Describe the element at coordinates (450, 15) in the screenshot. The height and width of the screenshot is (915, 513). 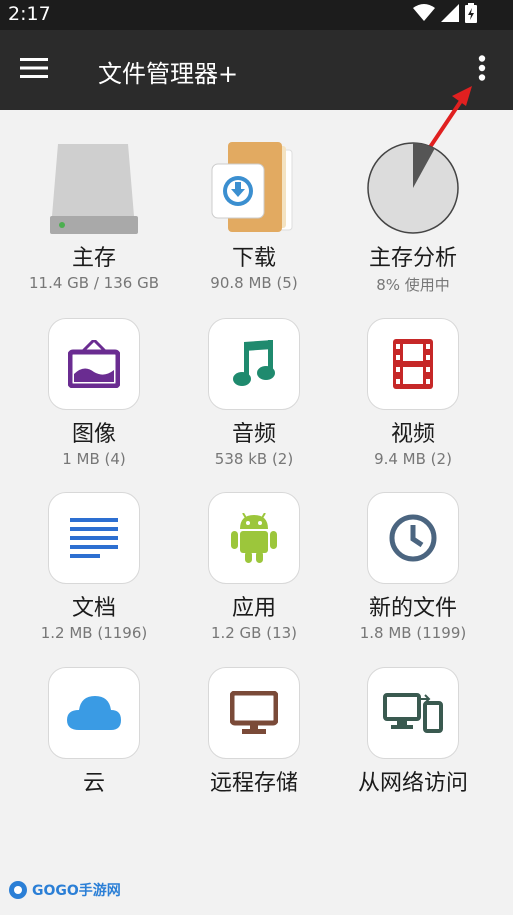
I see `signal-icon` at that location.